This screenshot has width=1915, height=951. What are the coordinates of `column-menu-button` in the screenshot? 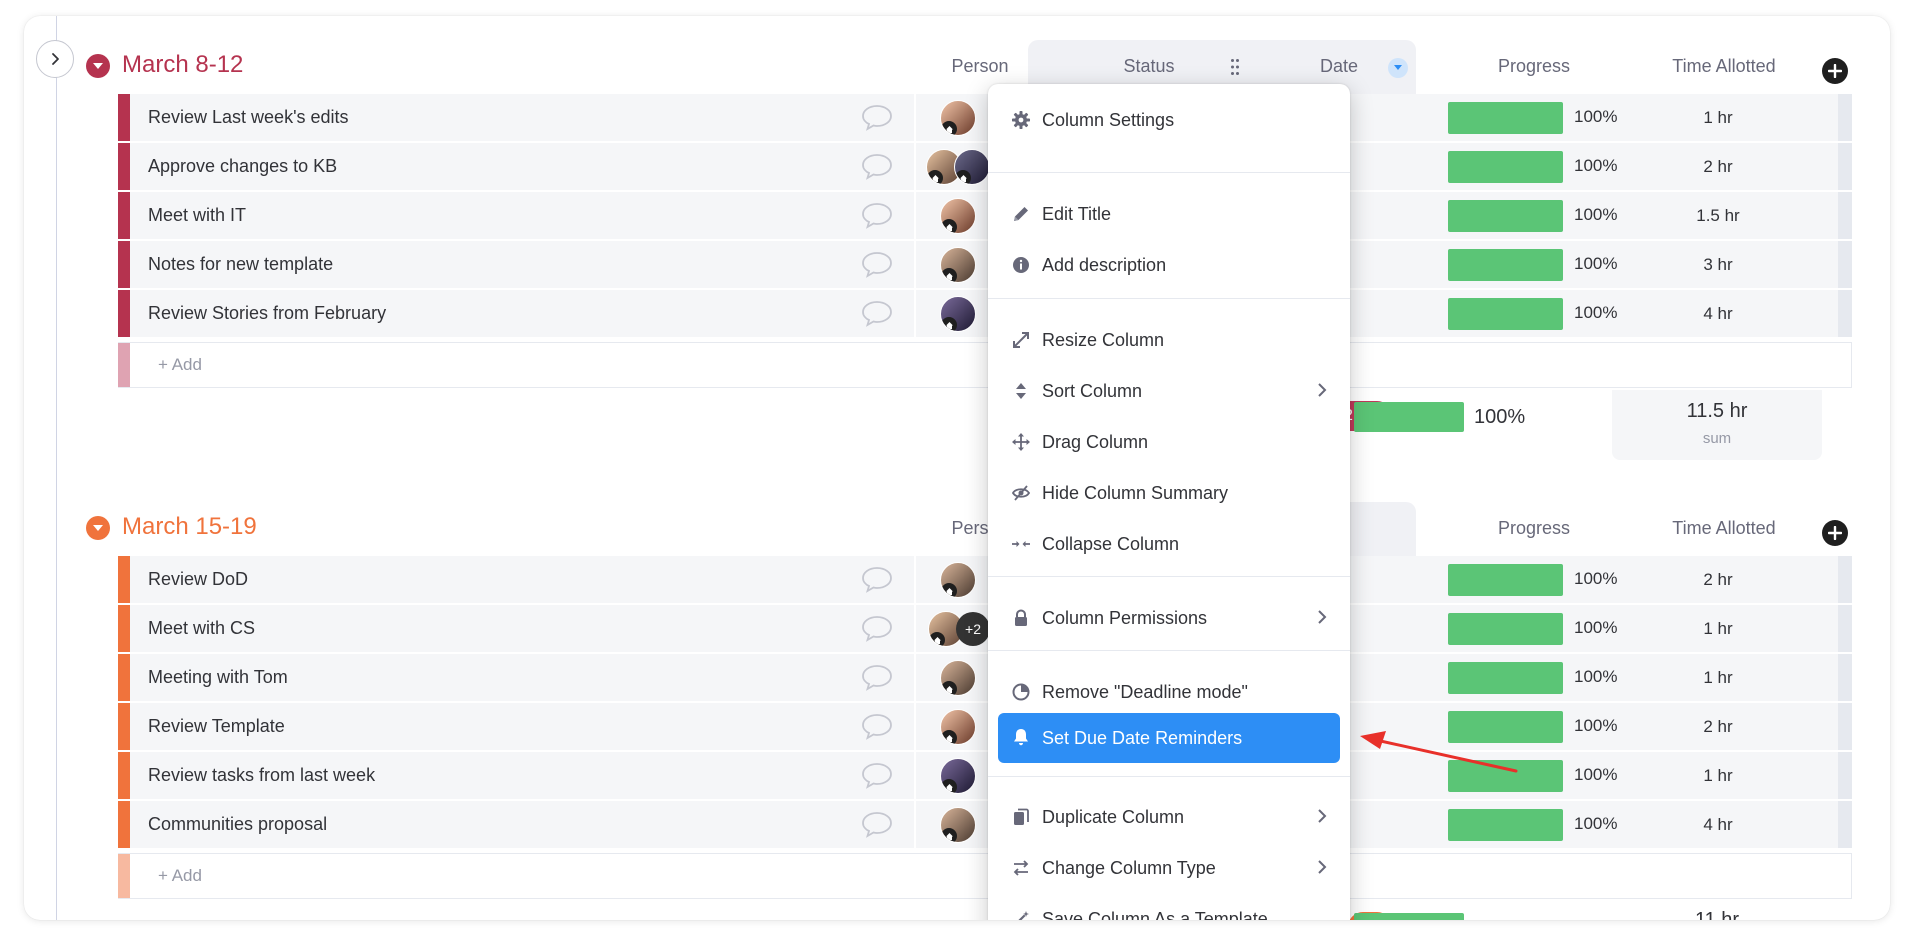 It's located at (1398, 68).